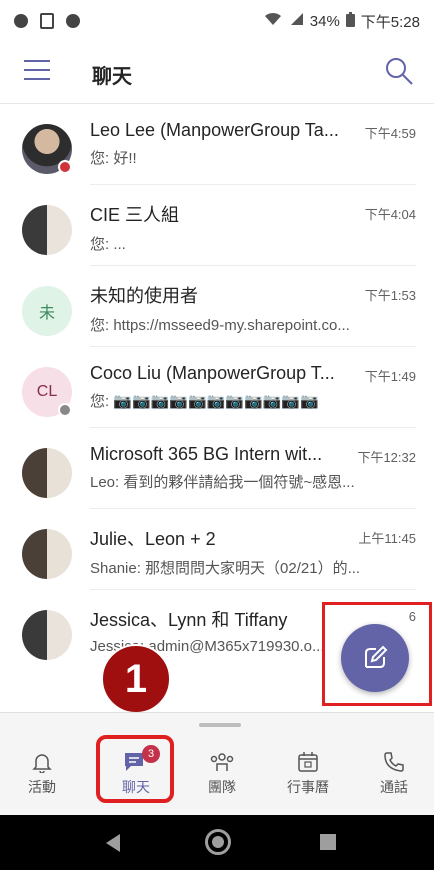 This screenshot has width=434, height=870. I want to click on page-title: 聊天, so click(112, 77).